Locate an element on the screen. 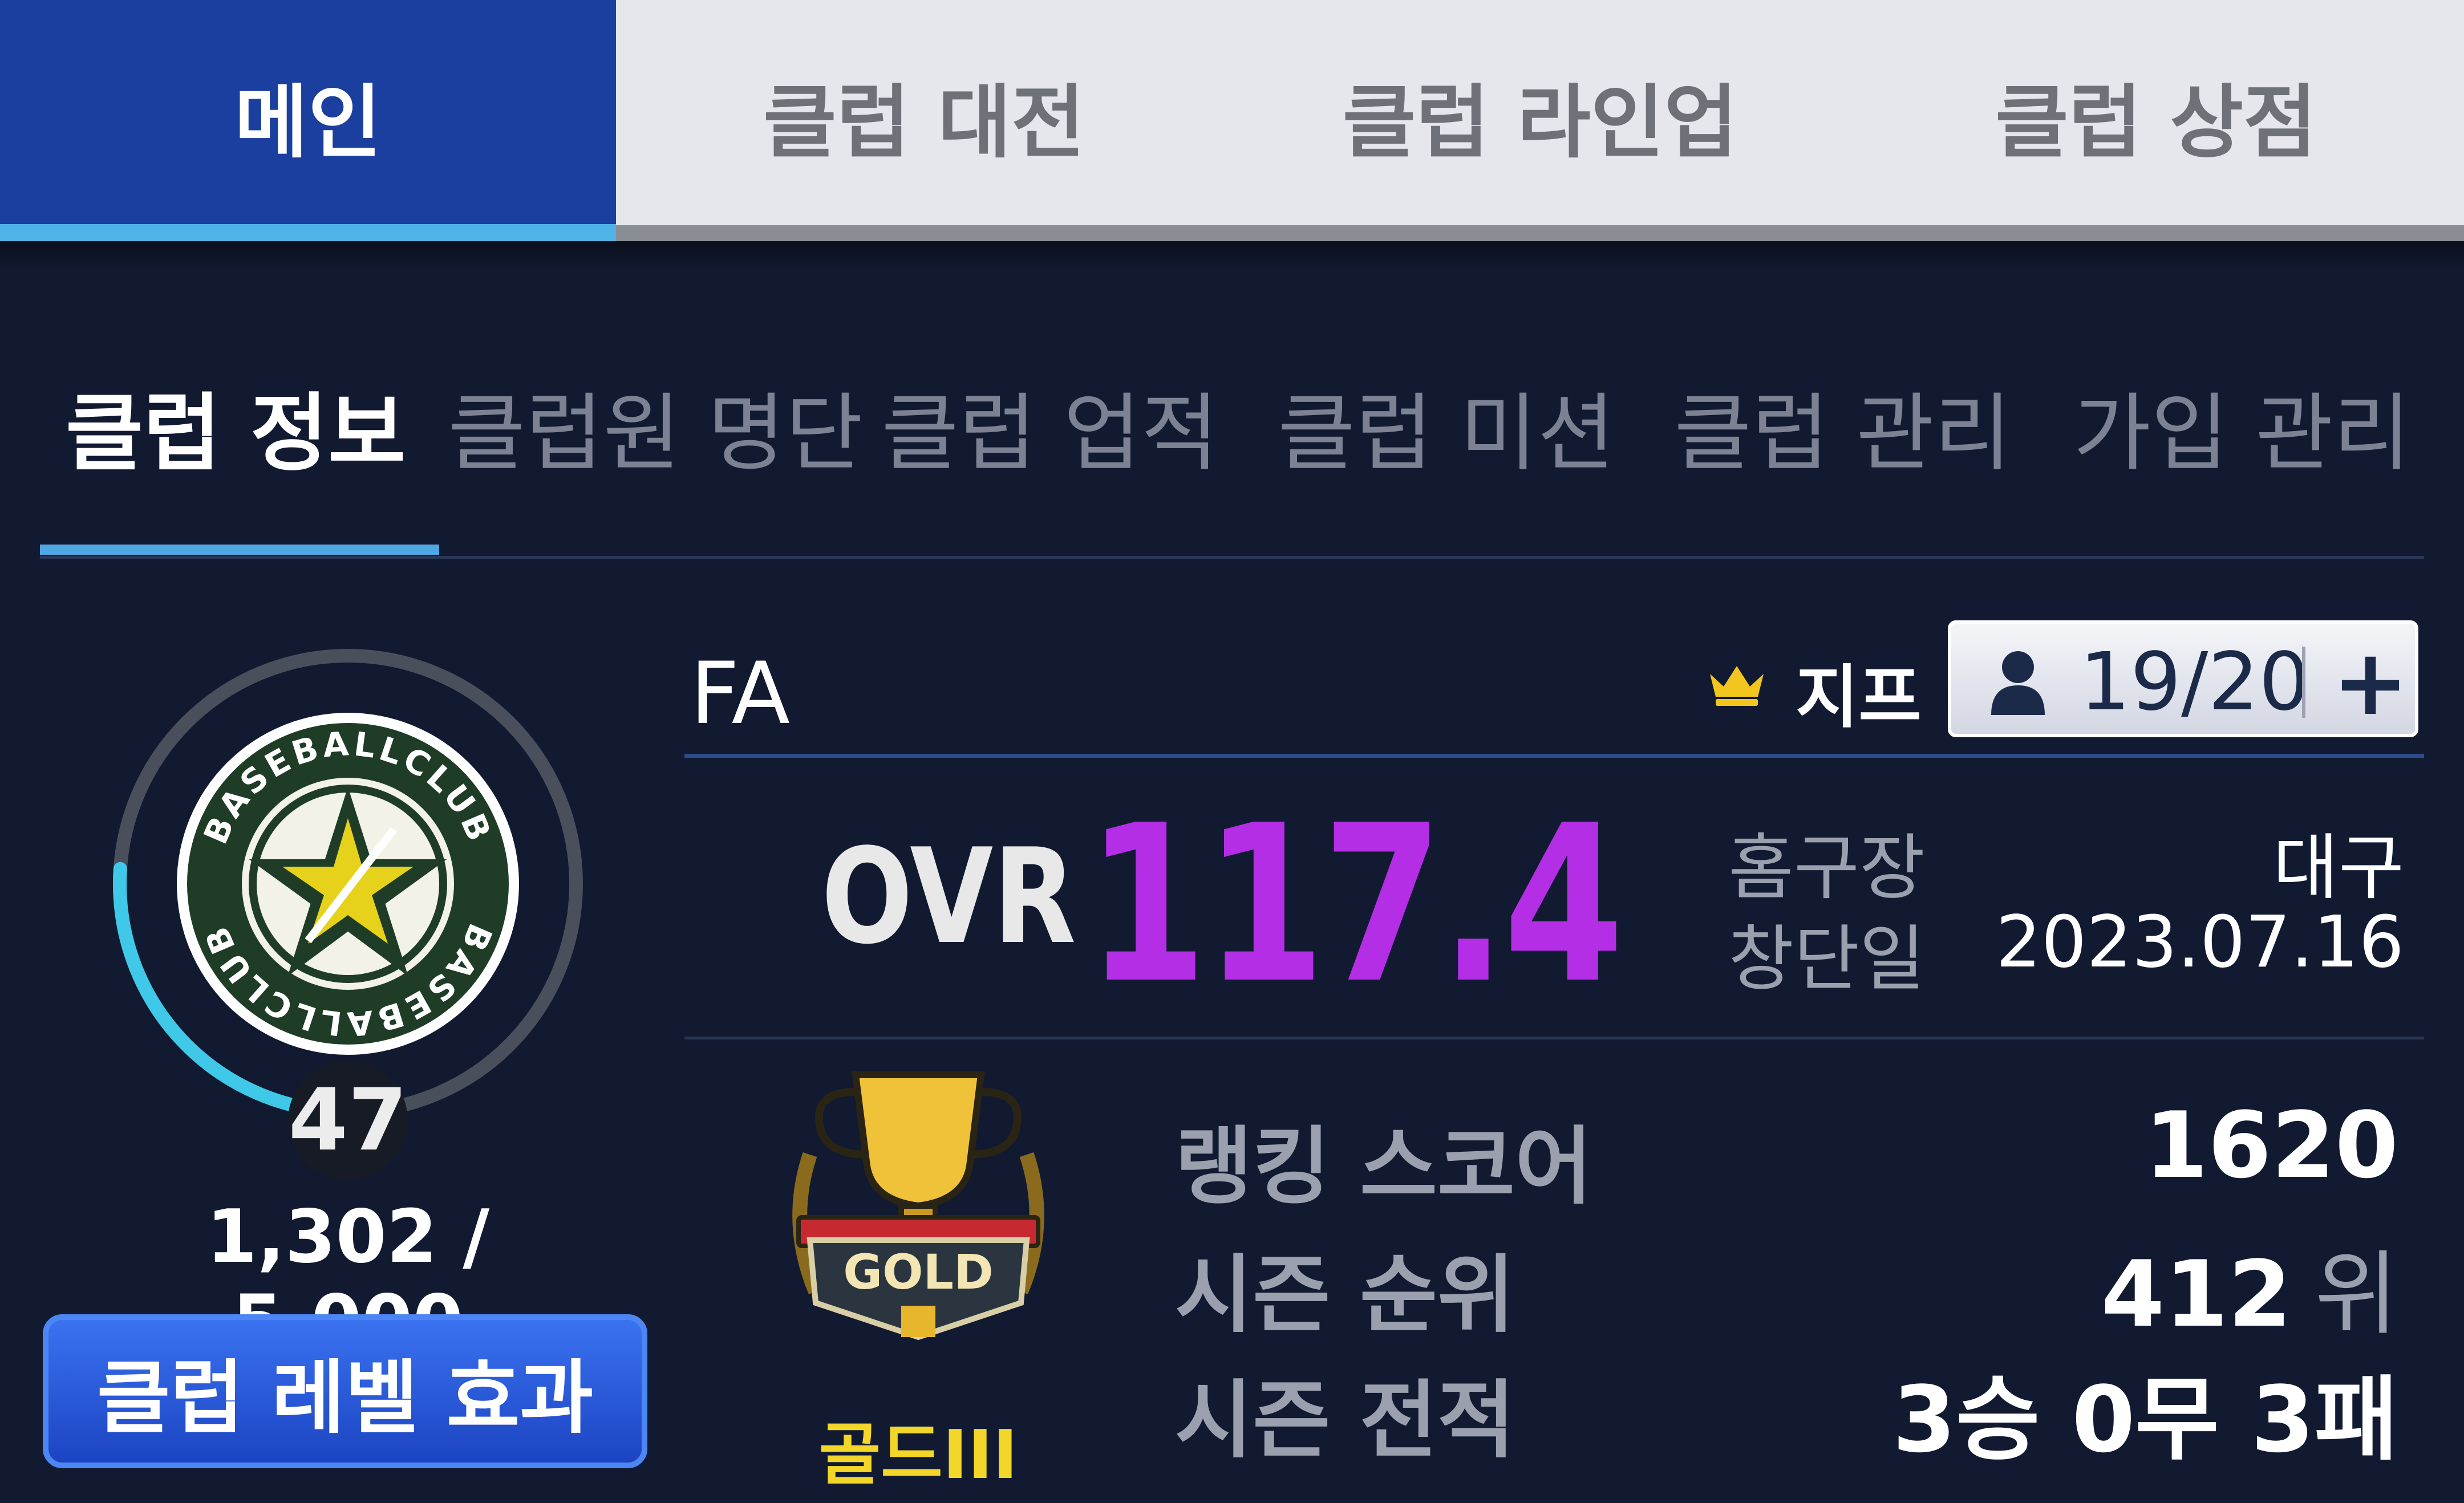 This screenshot has width=2464, height=1503. season-rank-label: 시즌 순위 is located at coordinates (1345, 1295).